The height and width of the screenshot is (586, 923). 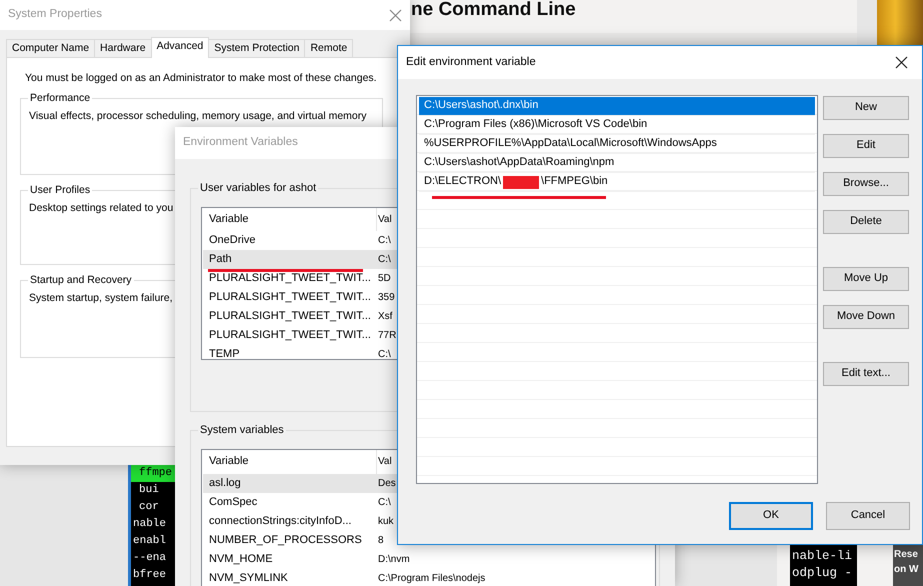 What do you see at coordinates (471, 63) in the screenshot?
I see `window-title: Edit environment variable` at bounding box center [471, 63].